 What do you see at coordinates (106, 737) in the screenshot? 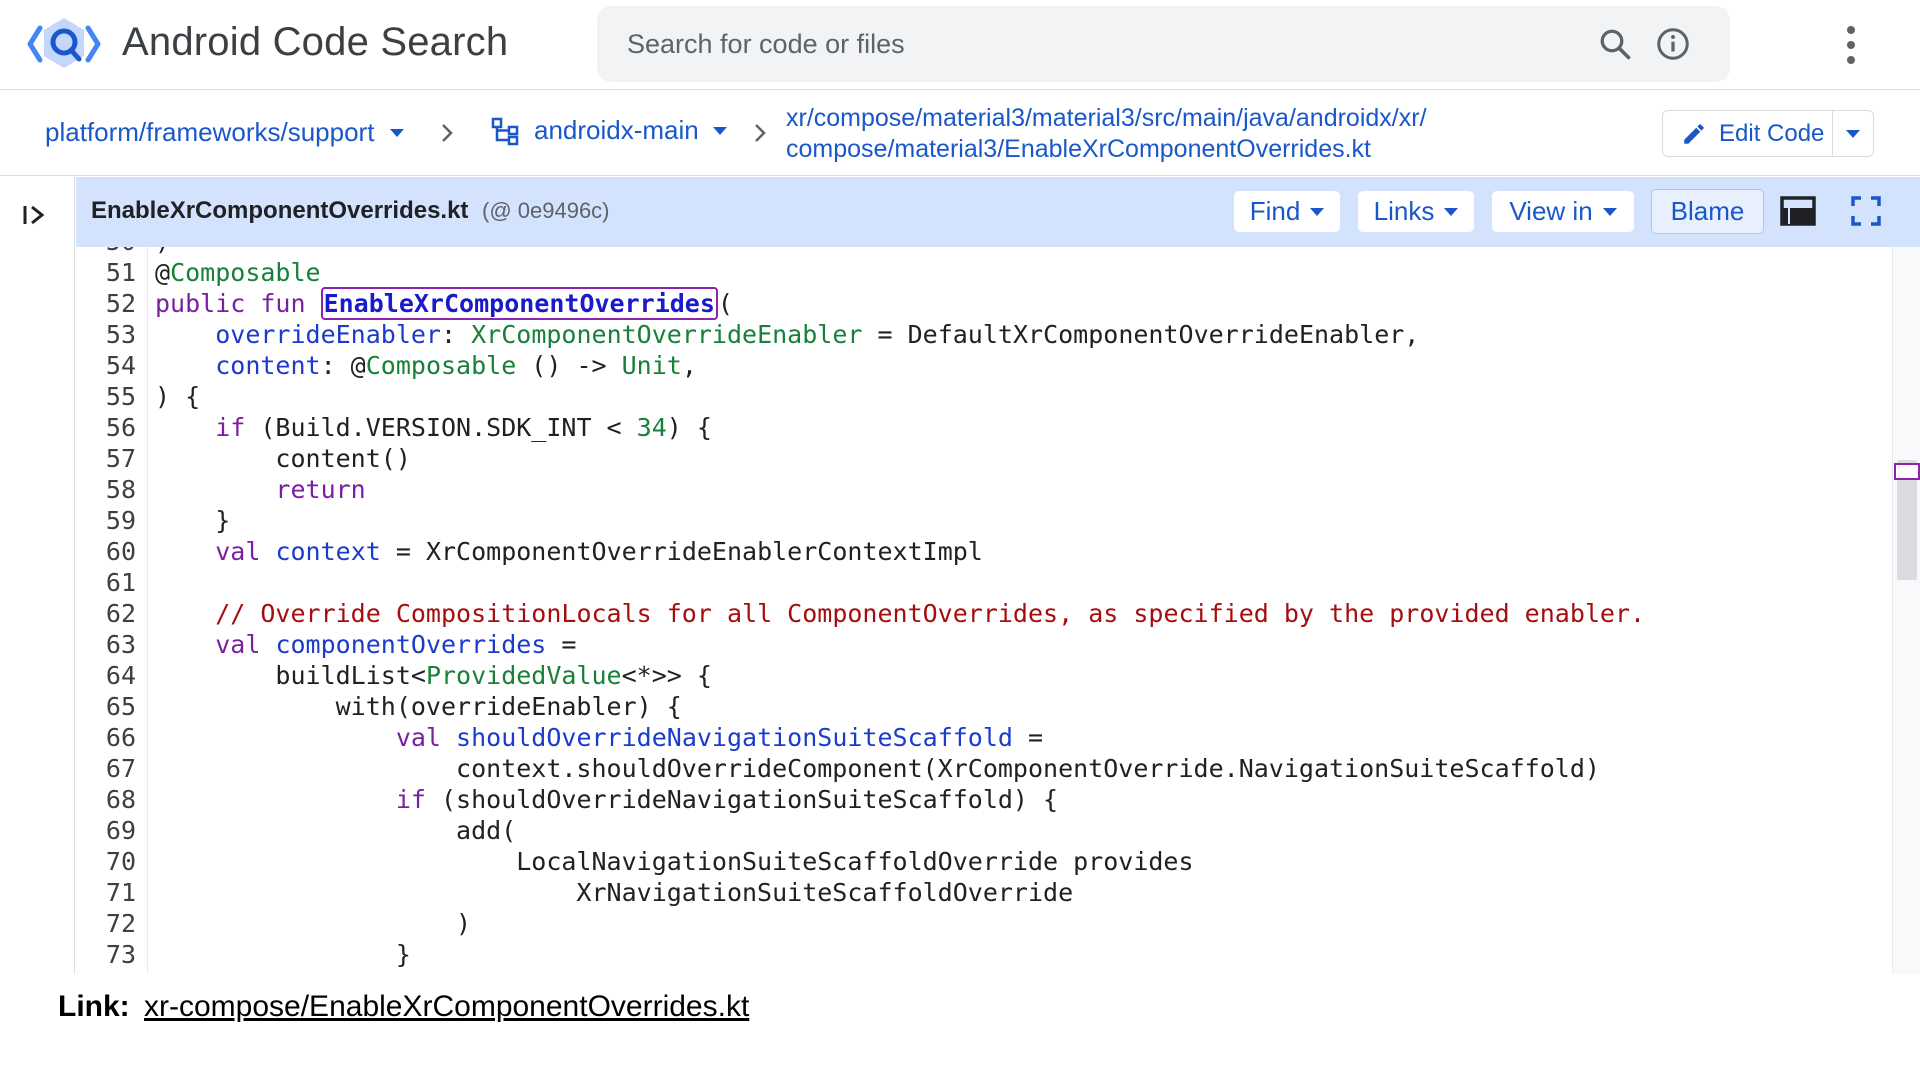
I see `line-number: 66` at bounding box center [106, 737].